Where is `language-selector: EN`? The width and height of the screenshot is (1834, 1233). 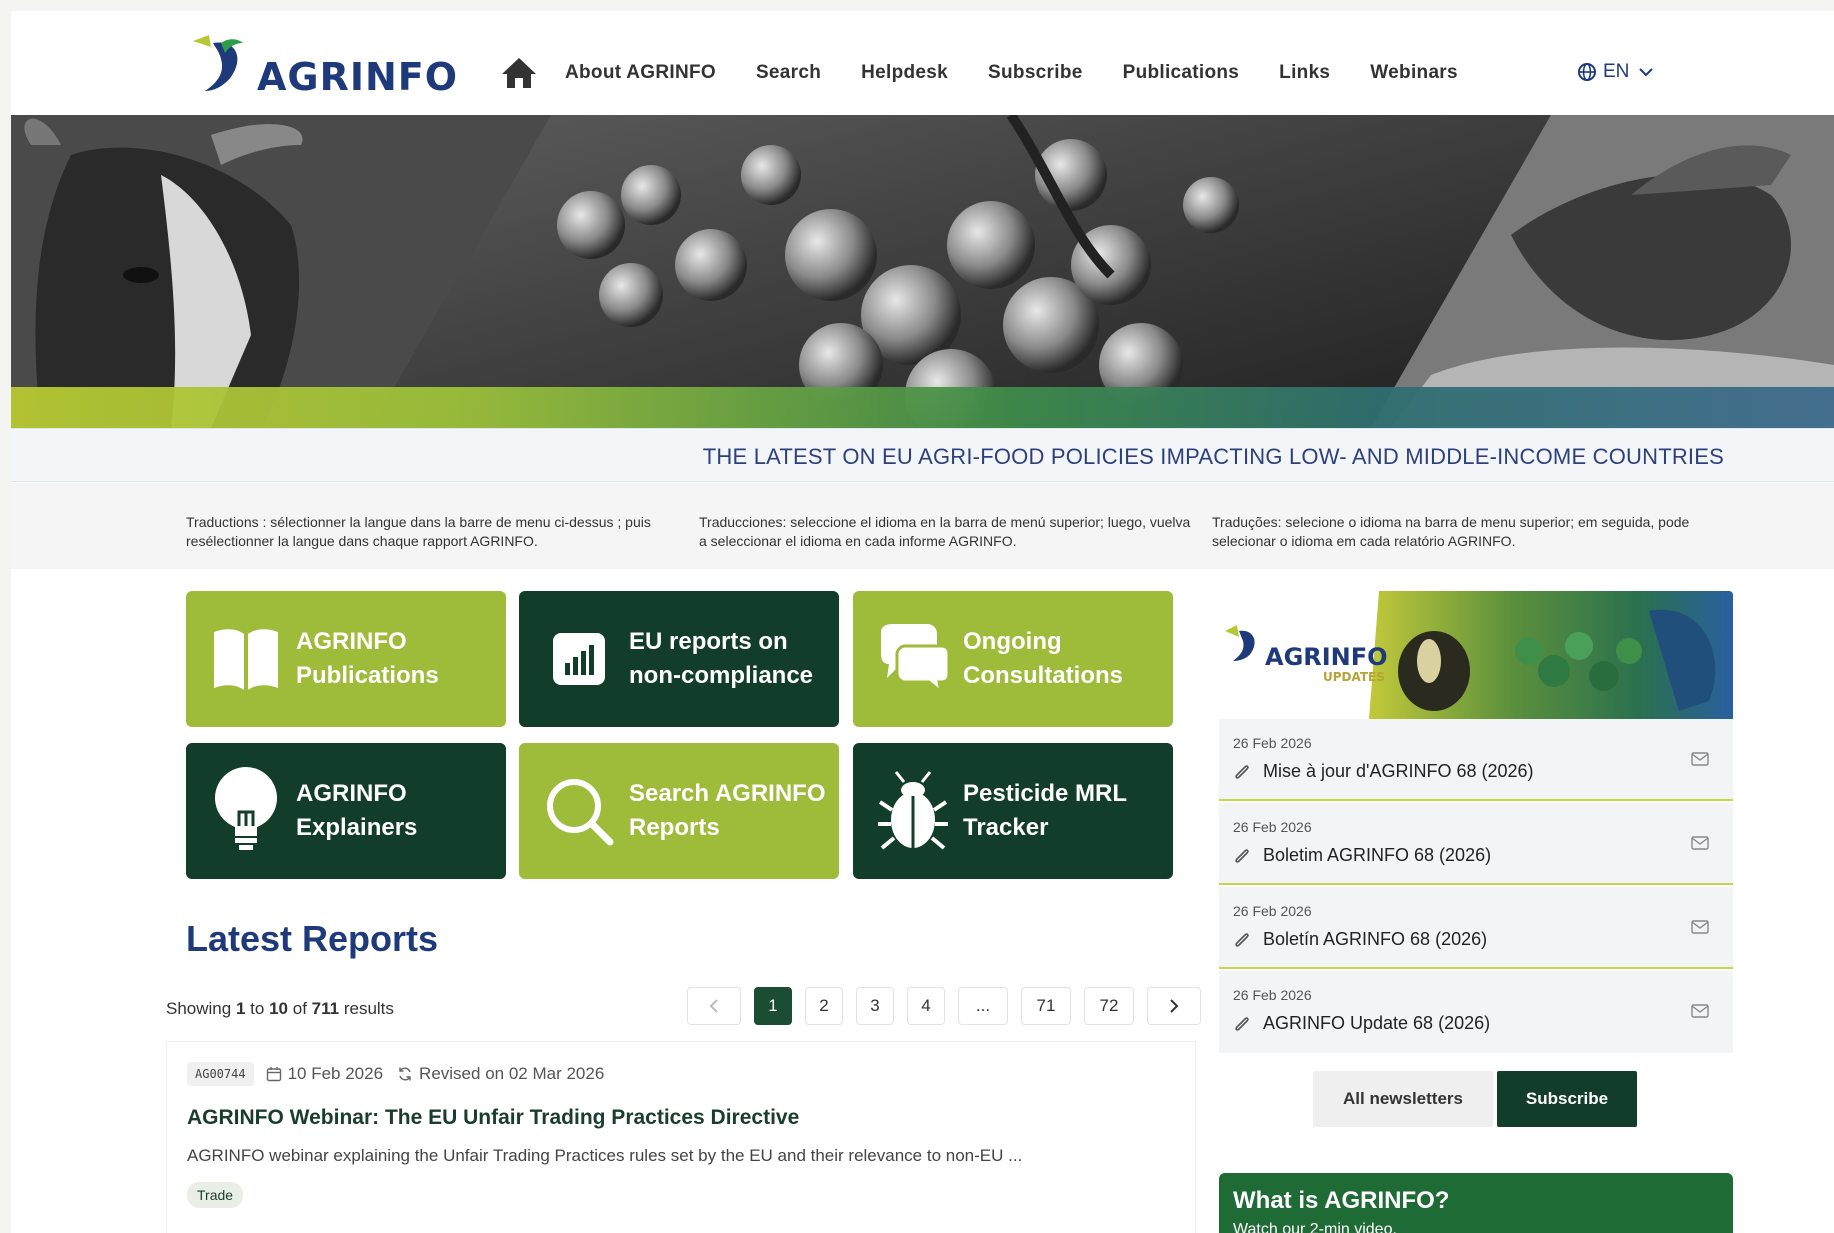 language-selector: EN is located at coordinates (1615, 72).